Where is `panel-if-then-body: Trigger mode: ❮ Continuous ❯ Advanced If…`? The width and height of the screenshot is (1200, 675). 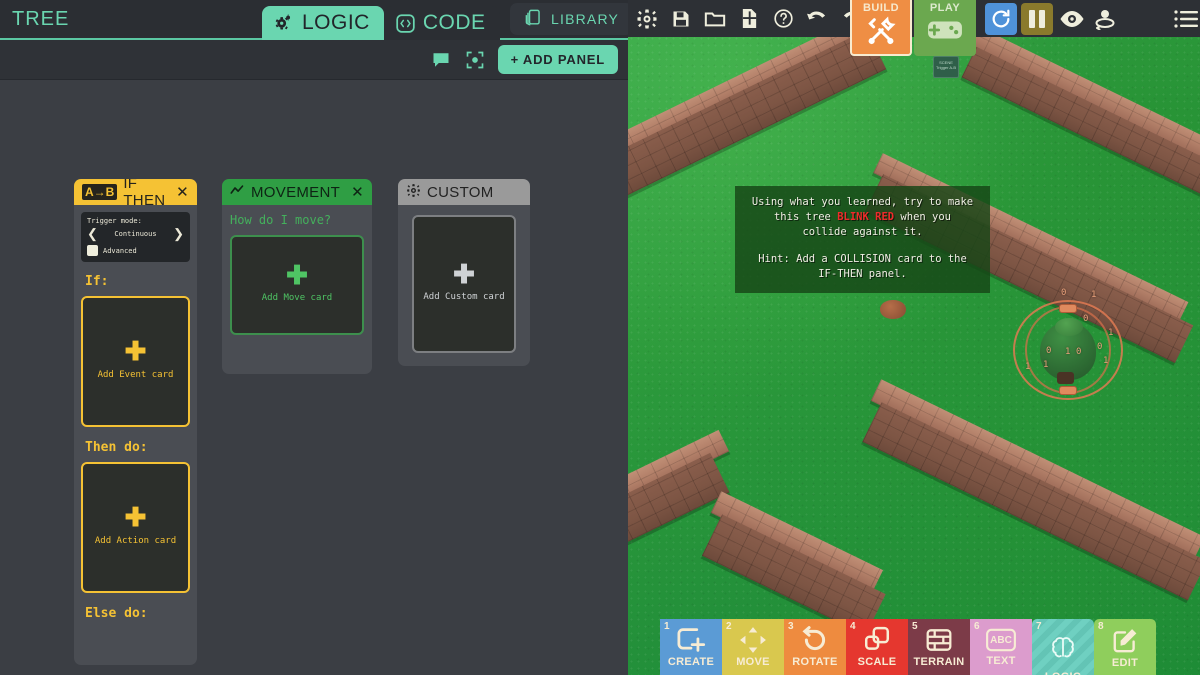 panel-if-then-body: Trigger mode: ❮ Continuous ❯ Advanced If… is located at coordinates (135, 435).